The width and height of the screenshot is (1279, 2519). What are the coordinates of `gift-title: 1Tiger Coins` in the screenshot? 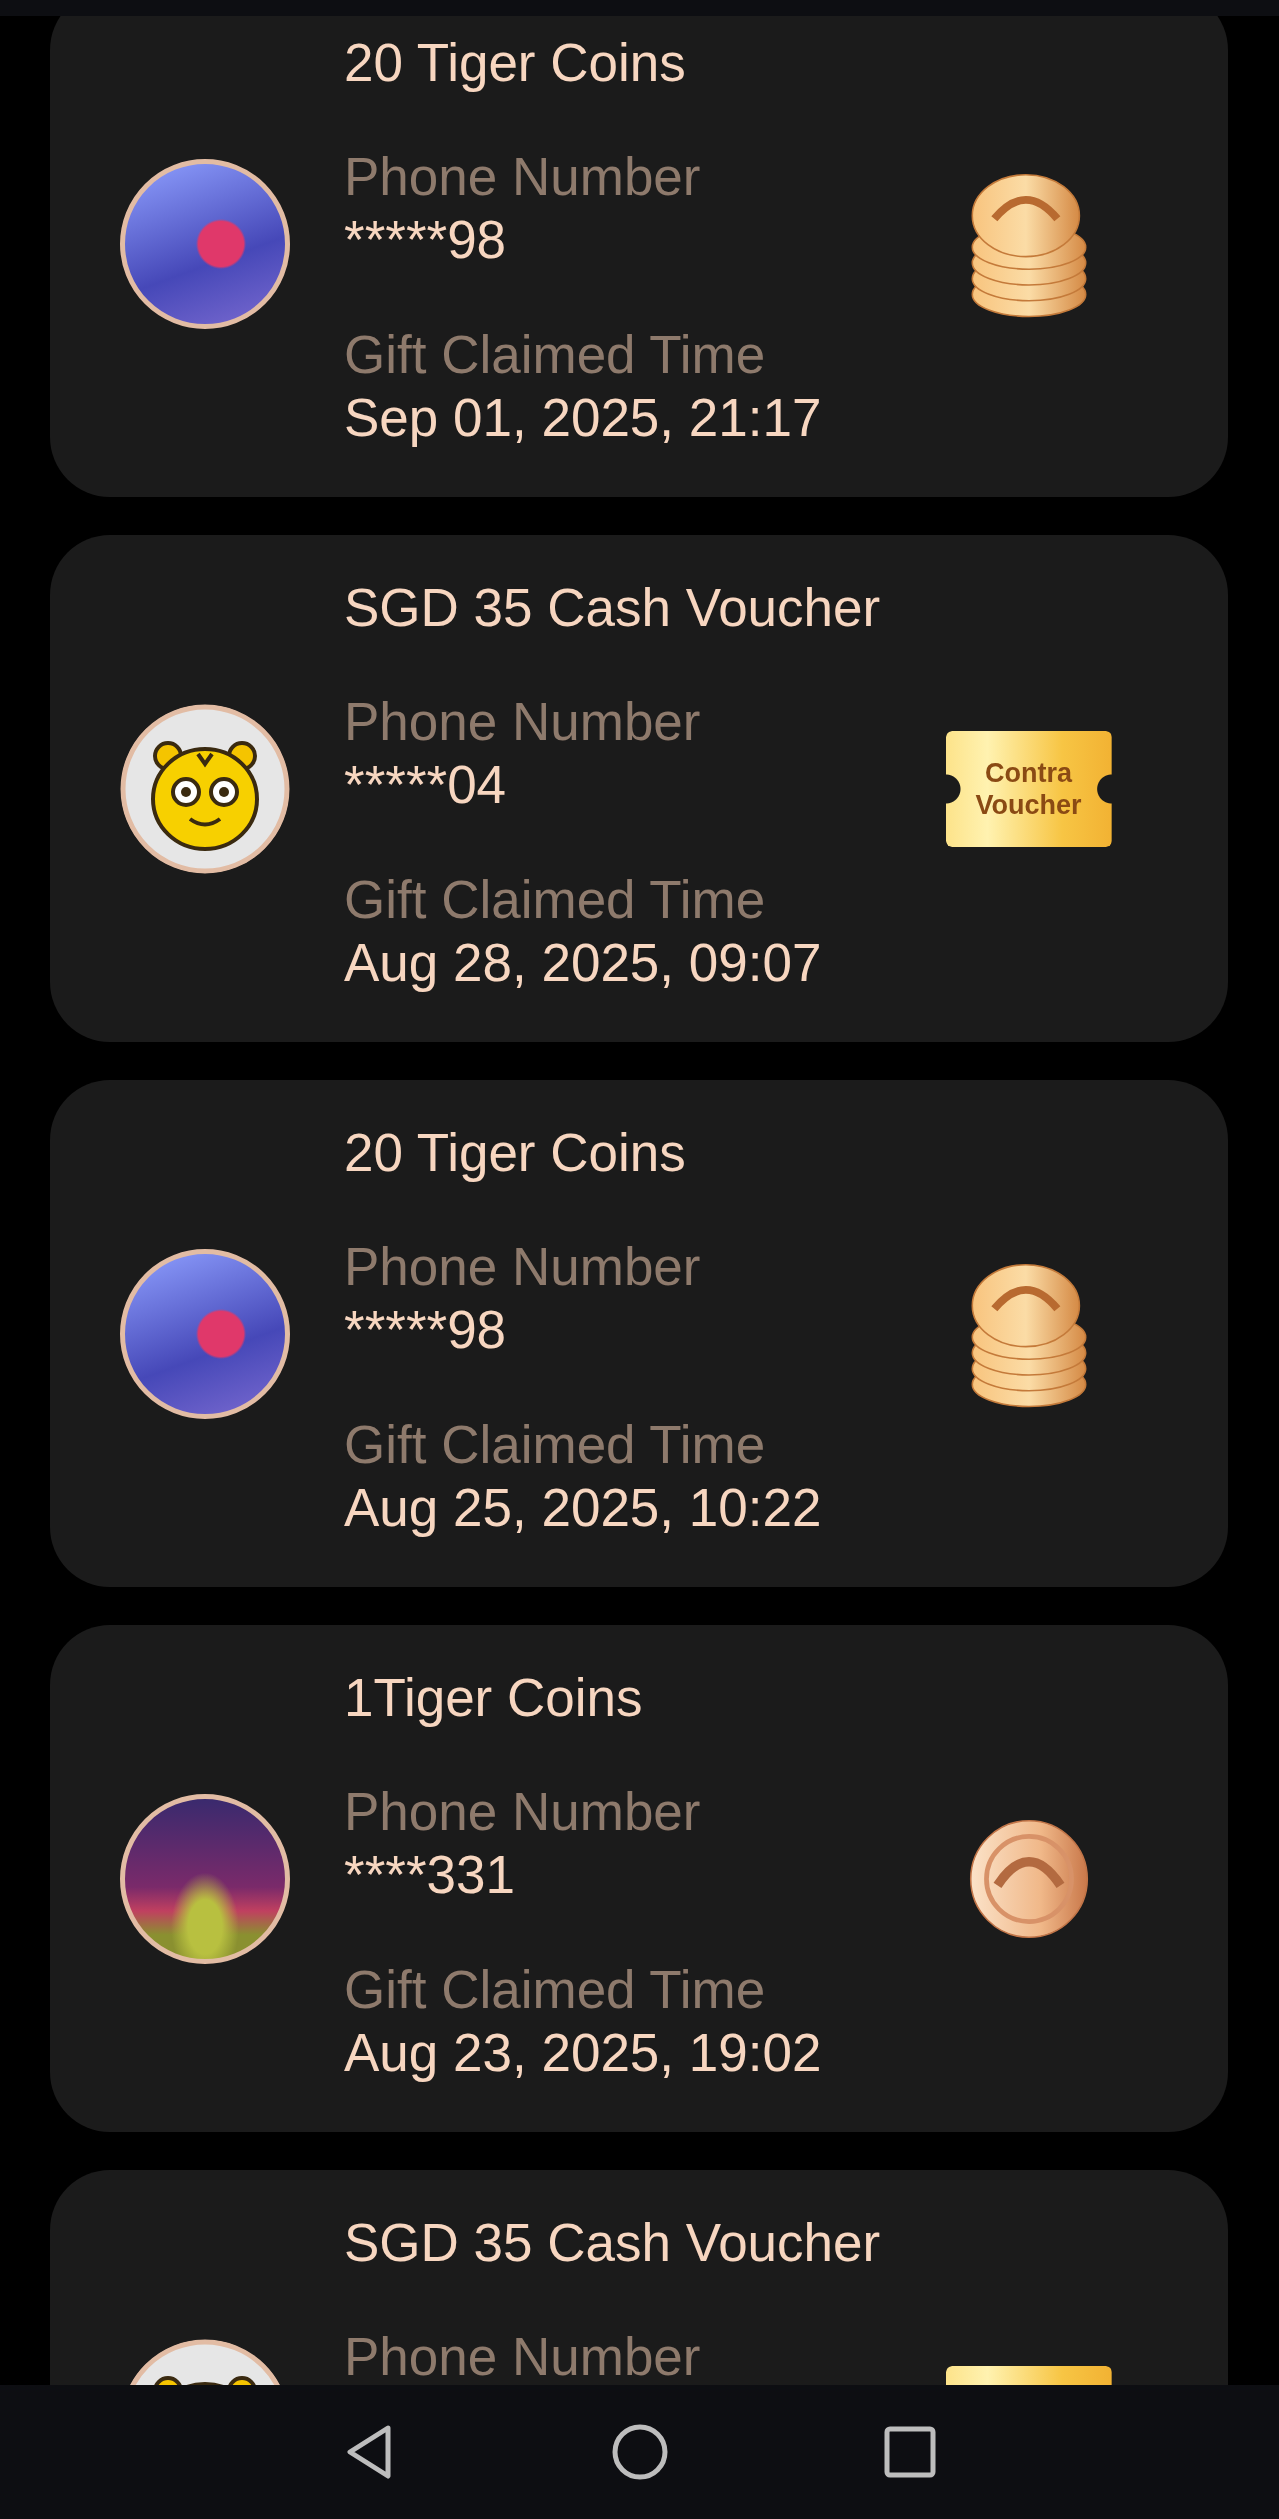 It's located at (494, 1698).